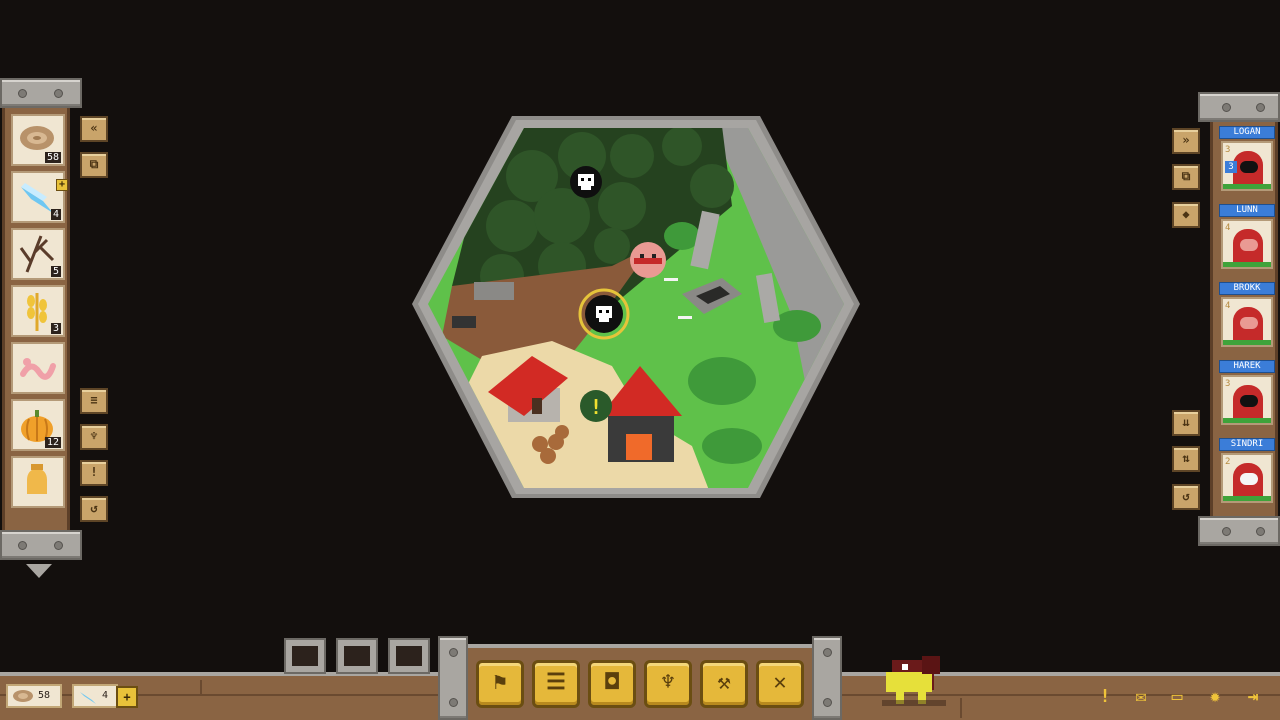  What do you see at coordinates (668, 684) in the screenshot?
I see `trophy-button: ♆` at bounding box center [668, 684].